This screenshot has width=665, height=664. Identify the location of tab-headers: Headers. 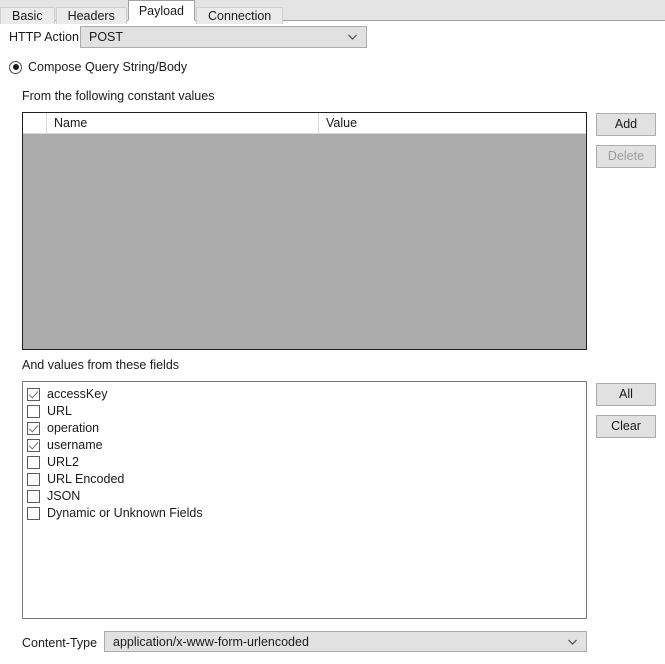
(91, 15).